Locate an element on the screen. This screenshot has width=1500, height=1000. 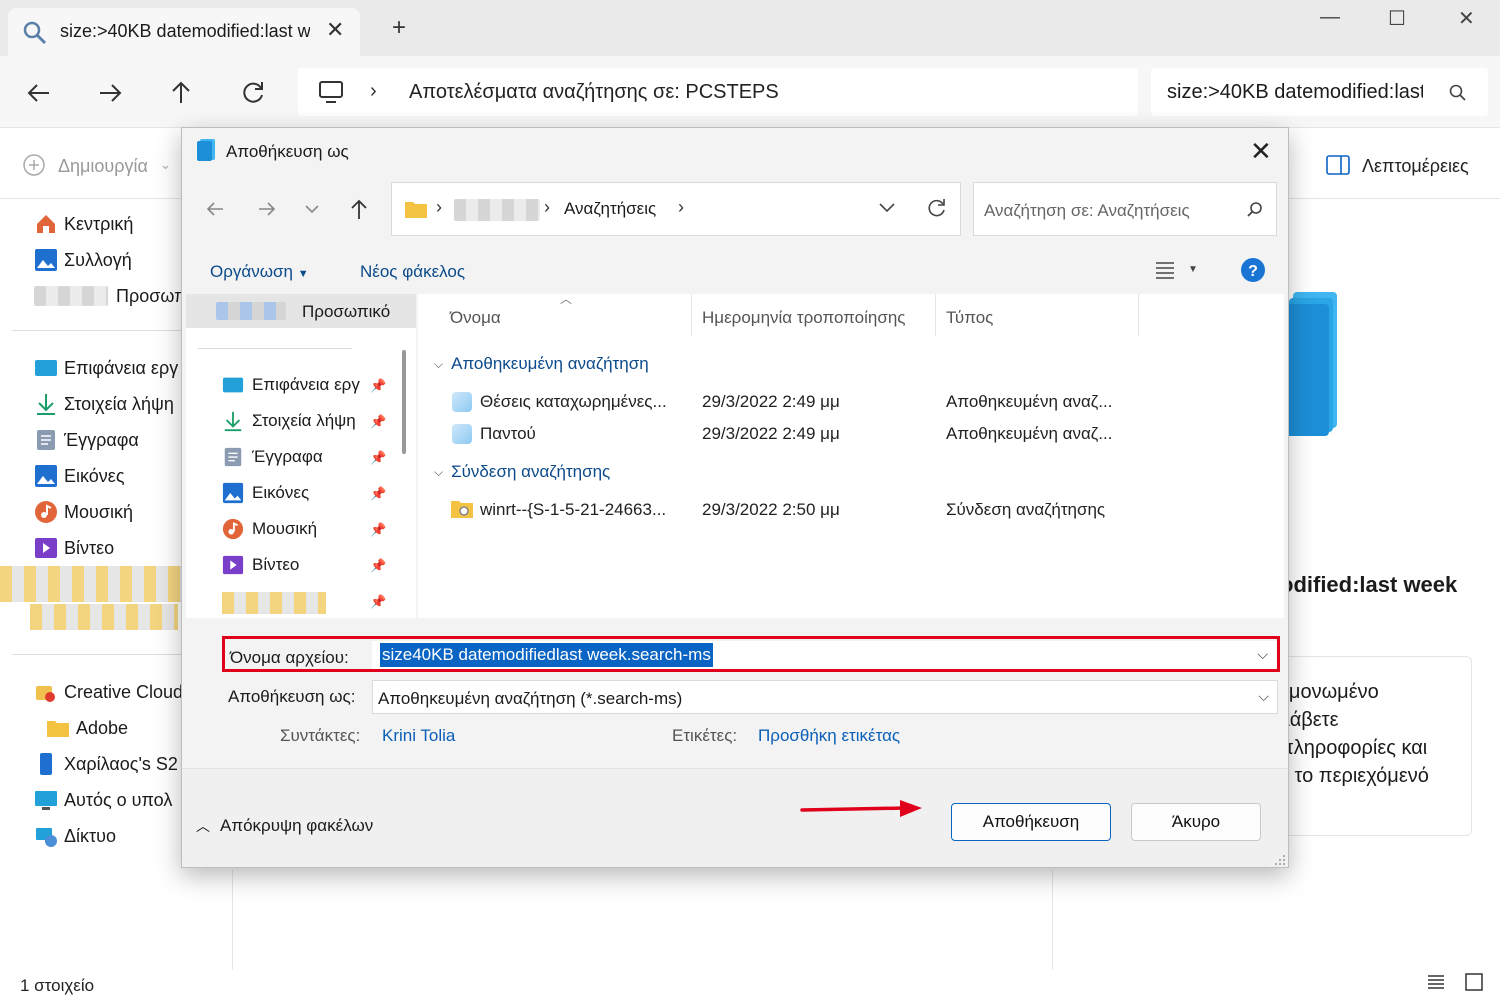
sidebar-item-label: Εικόνες is located at coordinates (94, 475).